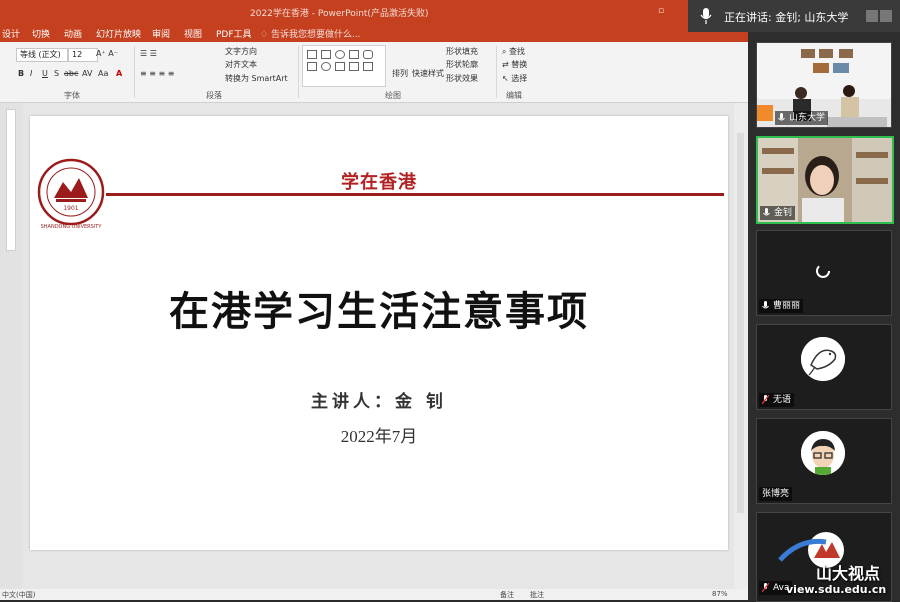 This screenshot has width=900, height=602. Describe the element at coordinates (368, 66) in the screenshot. I see `brace-shape-icon` at that location.